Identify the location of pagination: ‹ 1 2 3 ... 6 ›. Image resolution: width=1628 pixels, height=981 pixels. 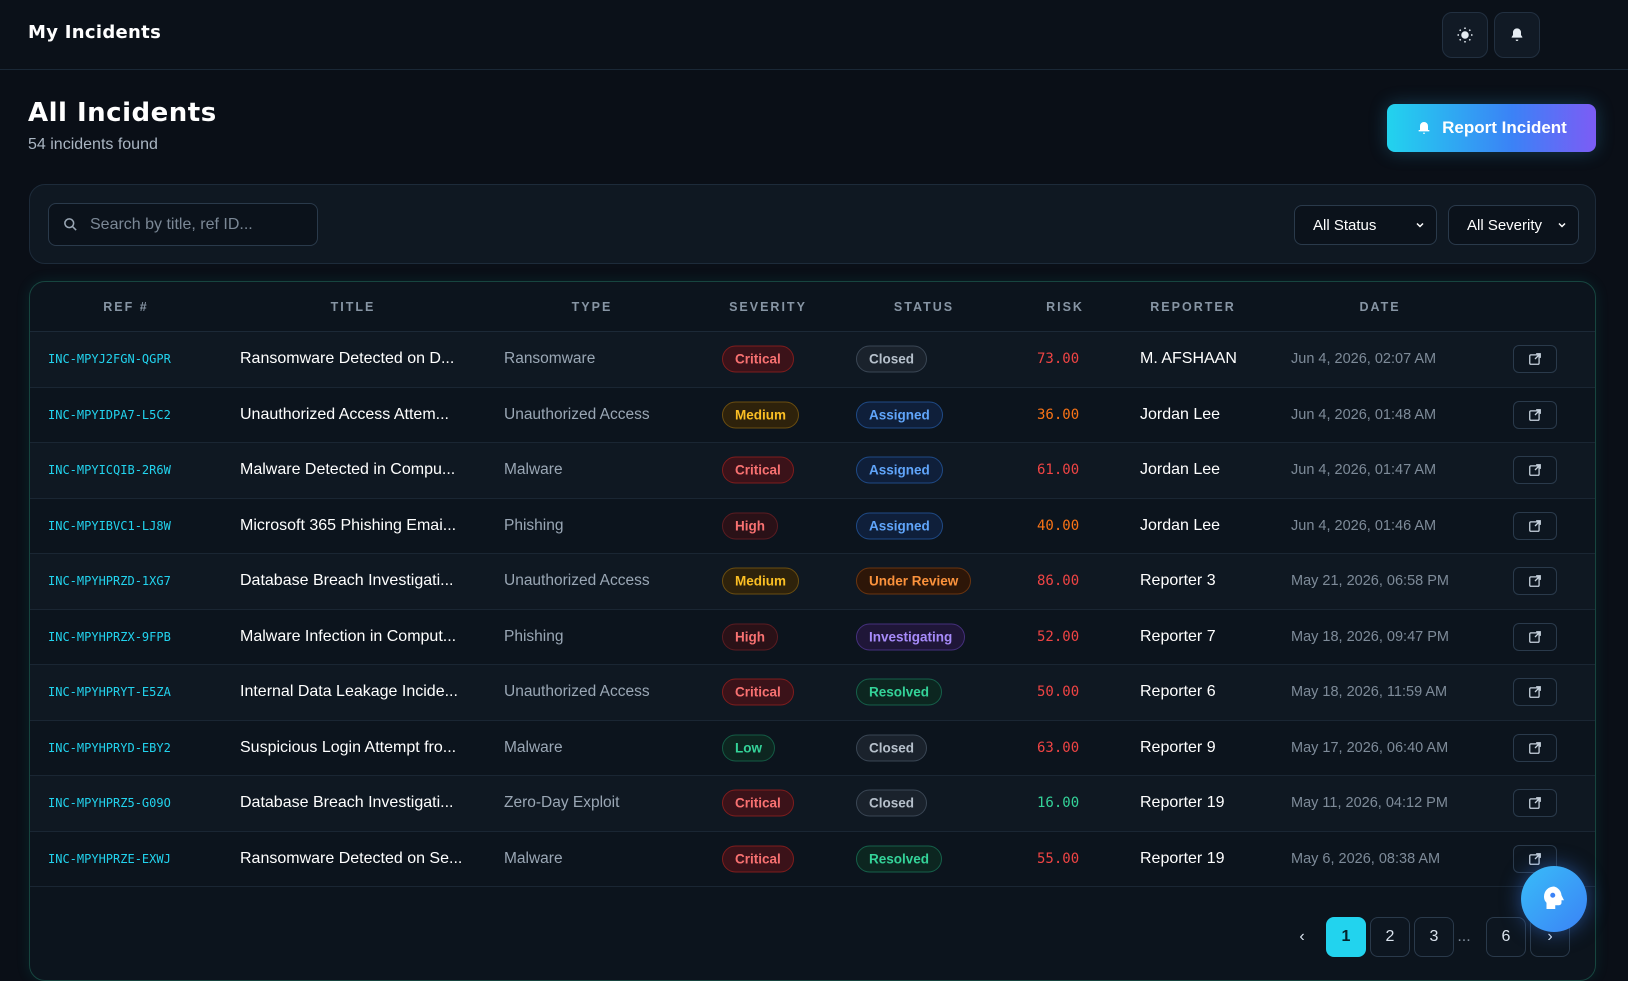
(1427, 937).